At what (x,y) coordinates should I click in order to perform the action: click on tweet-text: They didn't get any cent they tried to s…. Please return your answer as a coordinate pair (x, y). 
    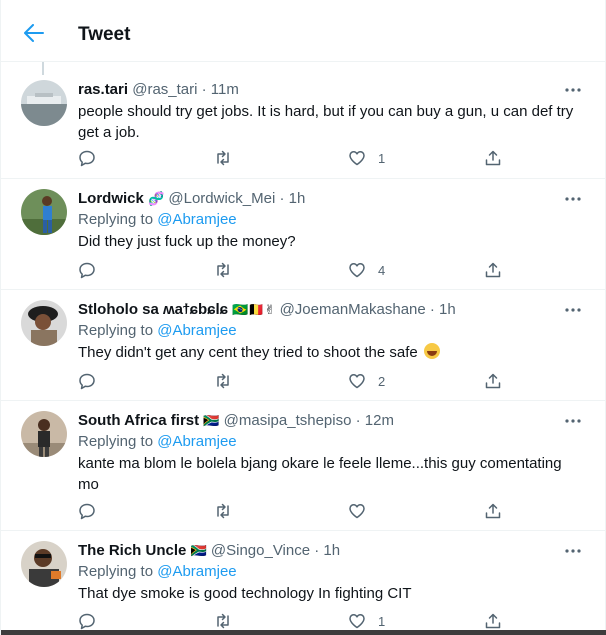
    Looking at the image, I should click on (330, 352).